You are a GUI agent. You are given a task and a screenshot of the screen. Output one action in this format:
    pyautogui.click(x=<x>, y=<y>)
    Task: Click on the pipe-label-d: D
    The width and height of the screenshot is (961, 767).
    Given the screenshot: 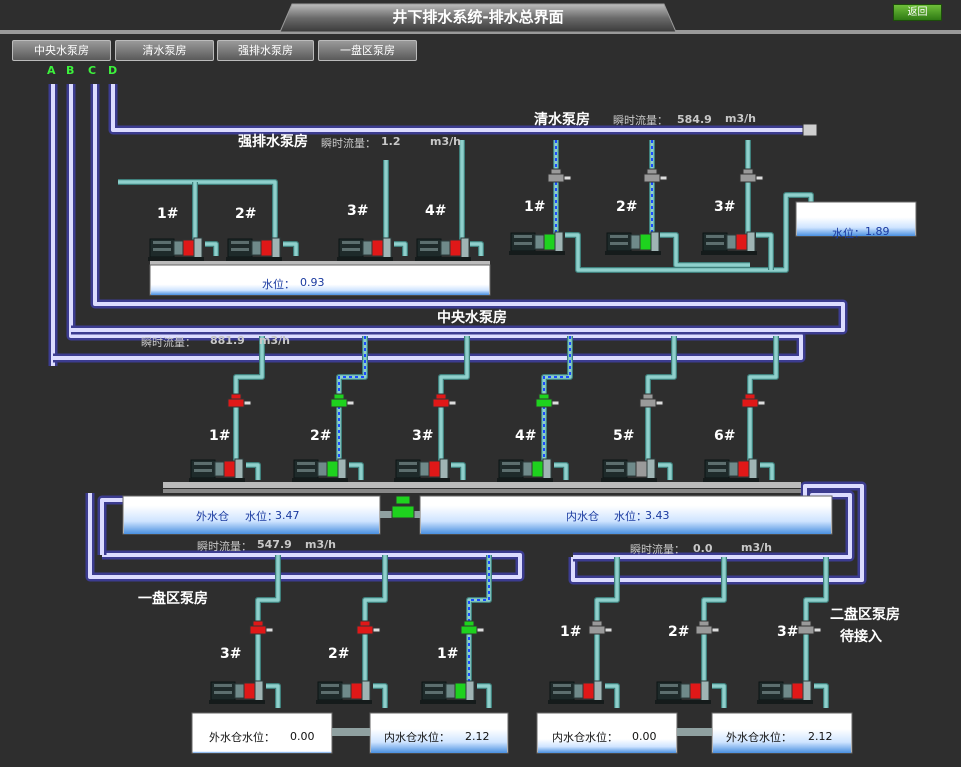 What is the action you would take?
    pyautogui.click(x=113, y=70)
    